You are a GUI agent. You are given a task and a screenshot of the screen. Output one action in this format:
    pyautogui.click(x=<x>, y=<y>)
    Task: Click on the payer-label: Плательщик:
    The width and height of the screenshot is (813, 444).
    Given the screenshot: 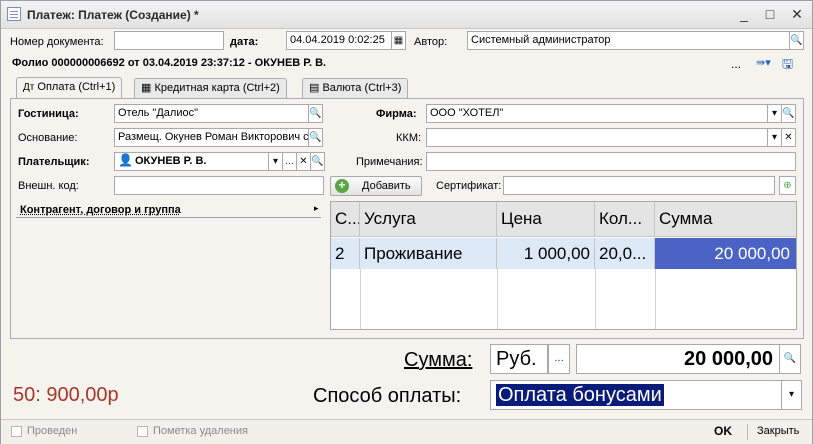 What is the action you would take?
    pyautogui.click(x=54, y=162)
    